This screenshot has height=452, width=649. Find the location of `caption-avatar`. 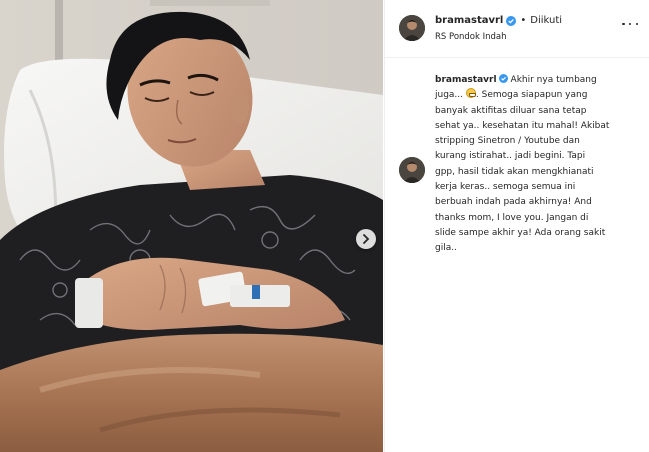

caption-avatar is located at coordinates (412, 170).